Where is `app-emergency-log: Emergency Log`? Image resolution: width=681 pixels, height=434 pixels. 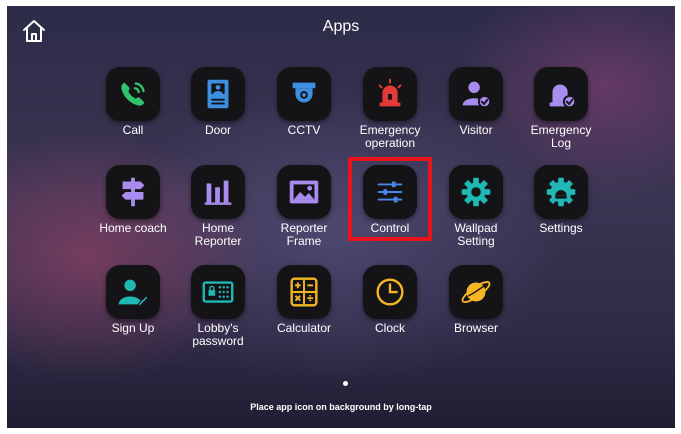
app-emergency-log: Emergency Log is located at coordinates (561, 108).